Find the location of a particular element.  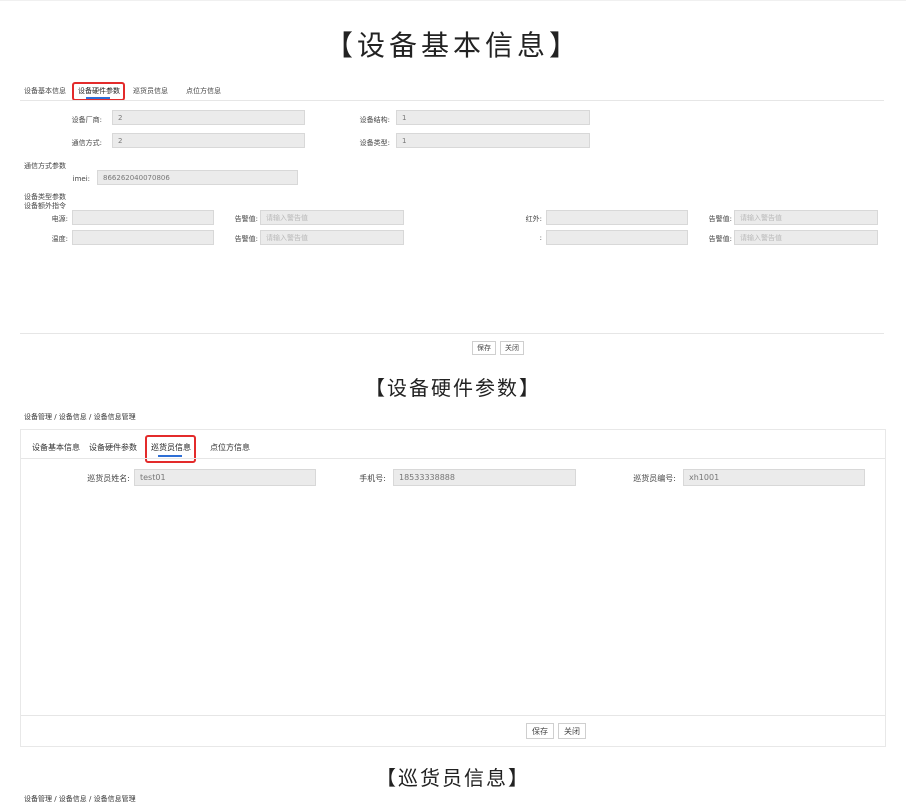

structure-label: 设备结构: is located at coordinates (374, 120).